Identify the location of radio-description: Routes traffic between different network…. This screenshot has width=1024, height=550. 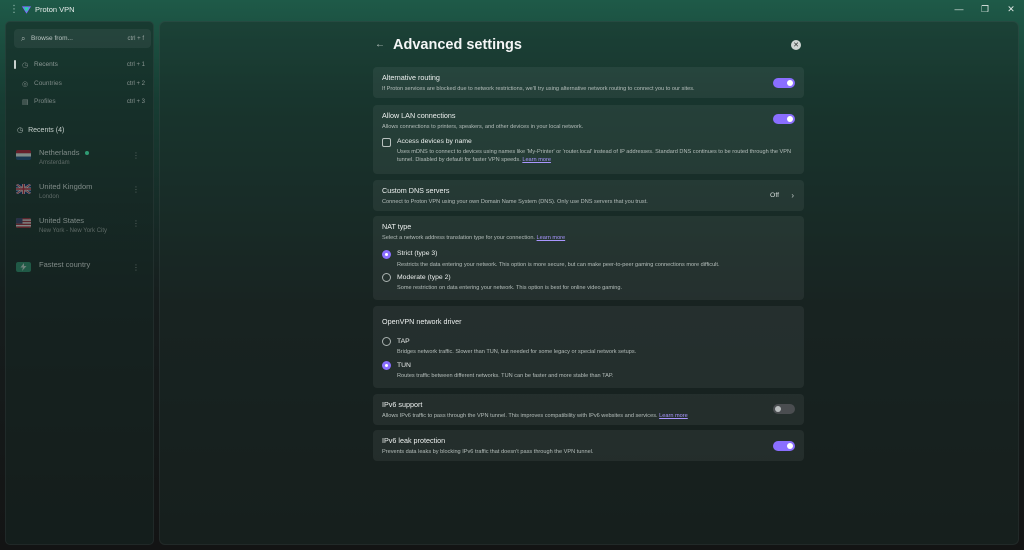
(505, 376).